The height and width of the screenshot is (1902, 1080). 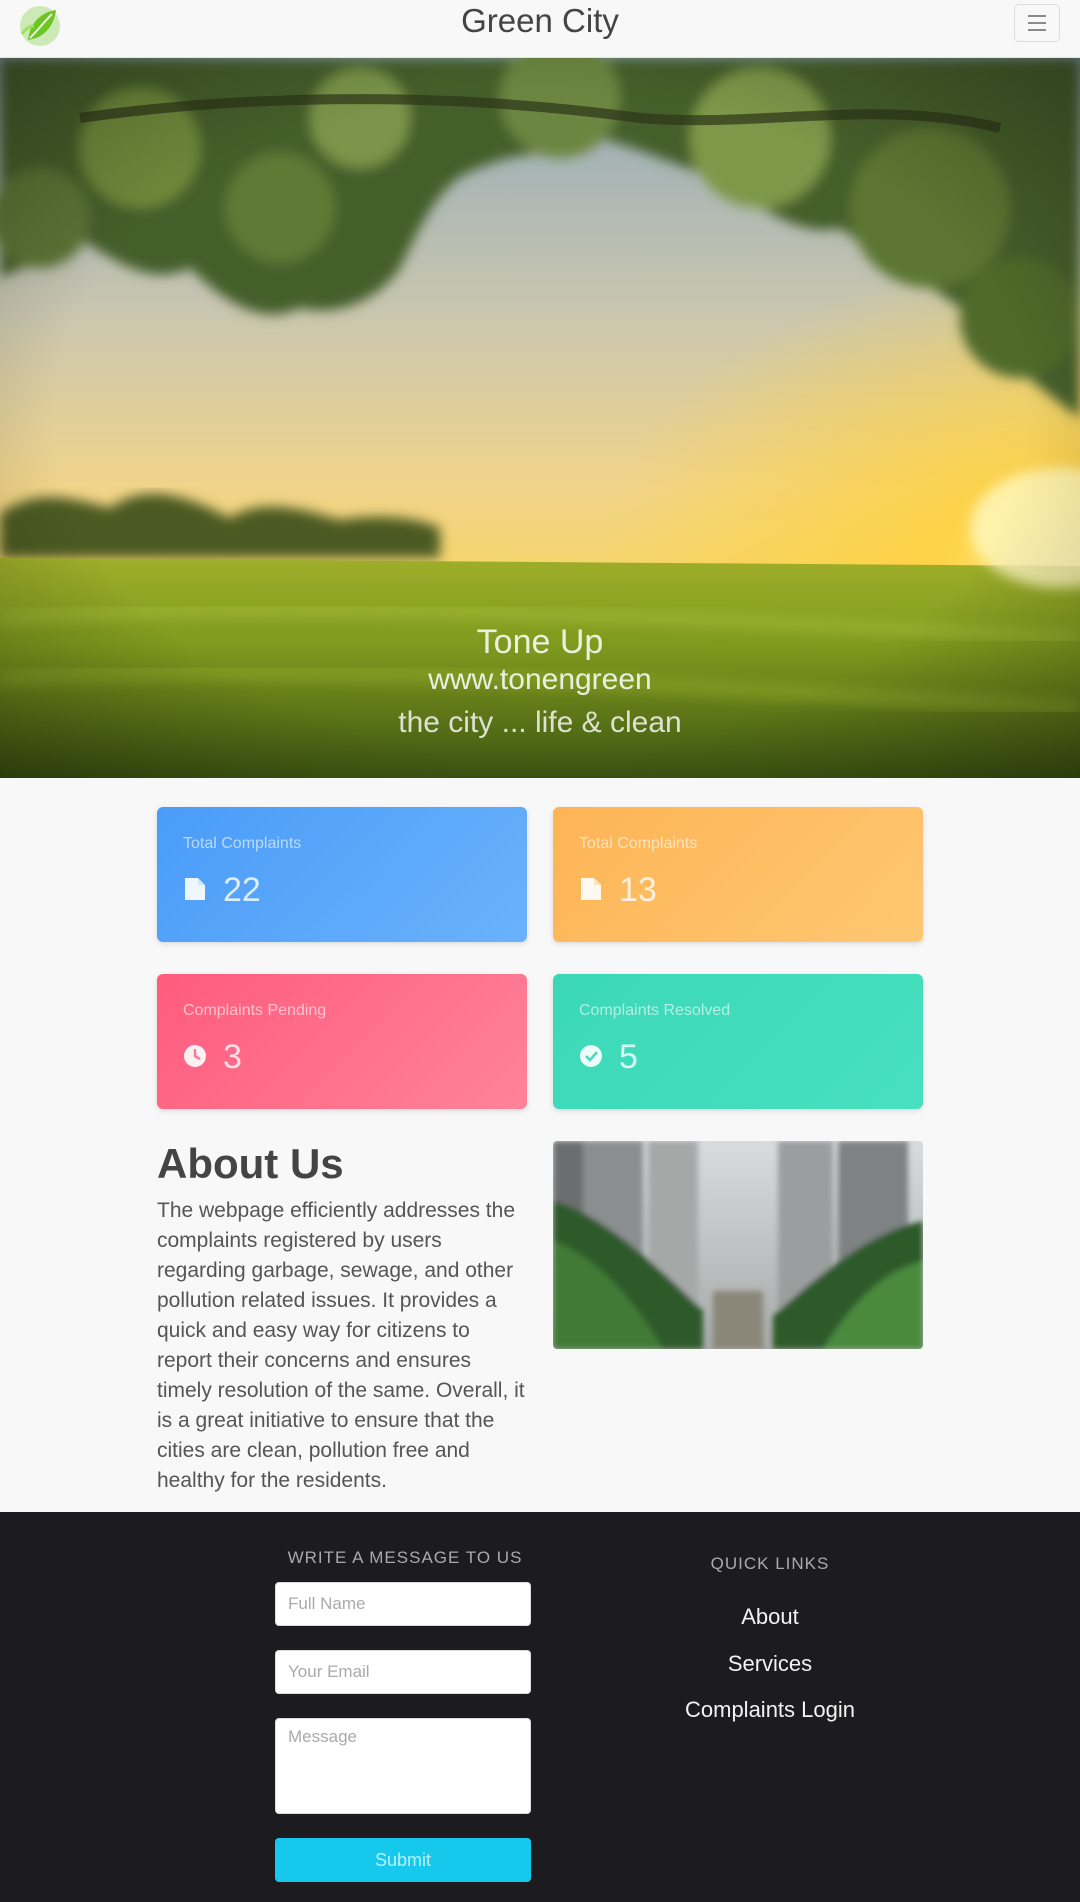 What do you see at coordinates (403, 1672) in the screenshot?
I see `email-input` at bounding box center [403, 1672].